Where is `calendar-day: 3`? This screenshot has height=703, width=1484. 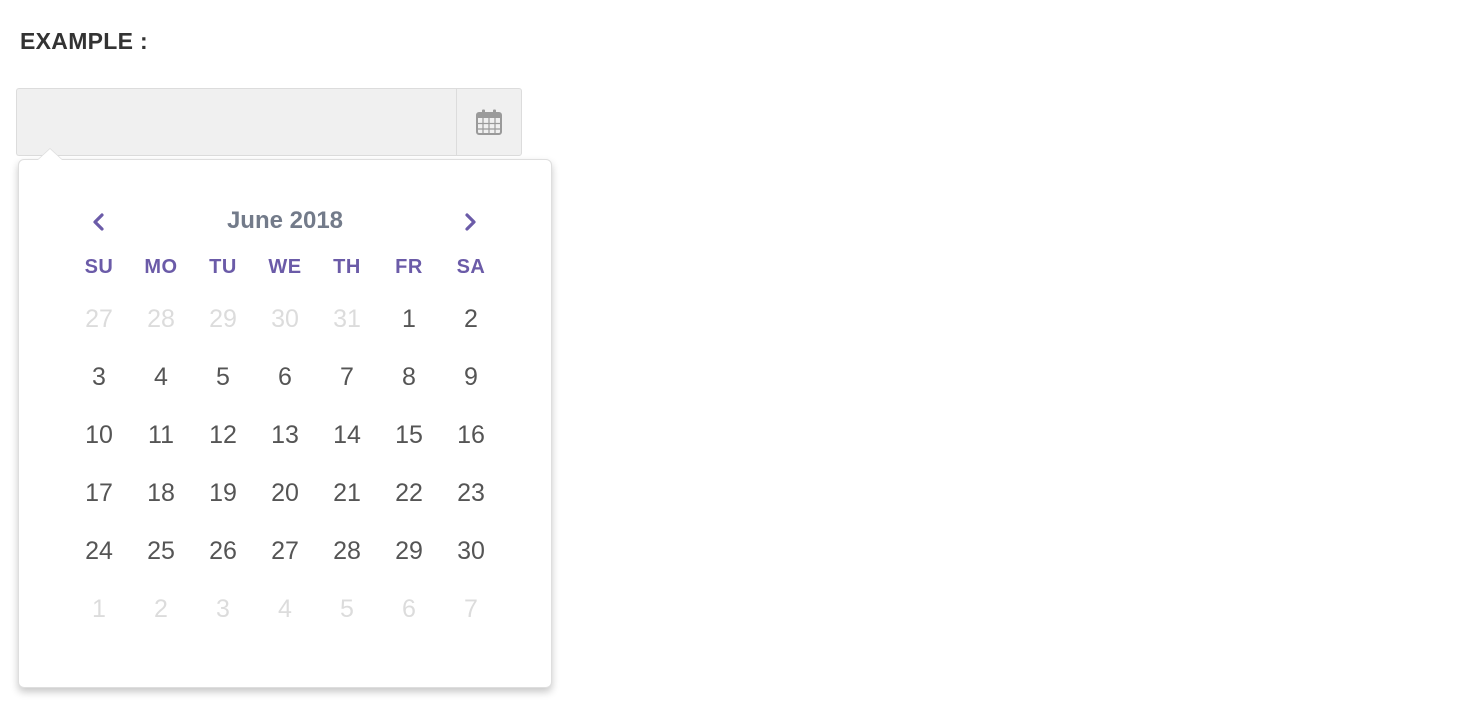 calendar-day: 3 is located at coordinates (99, 377).